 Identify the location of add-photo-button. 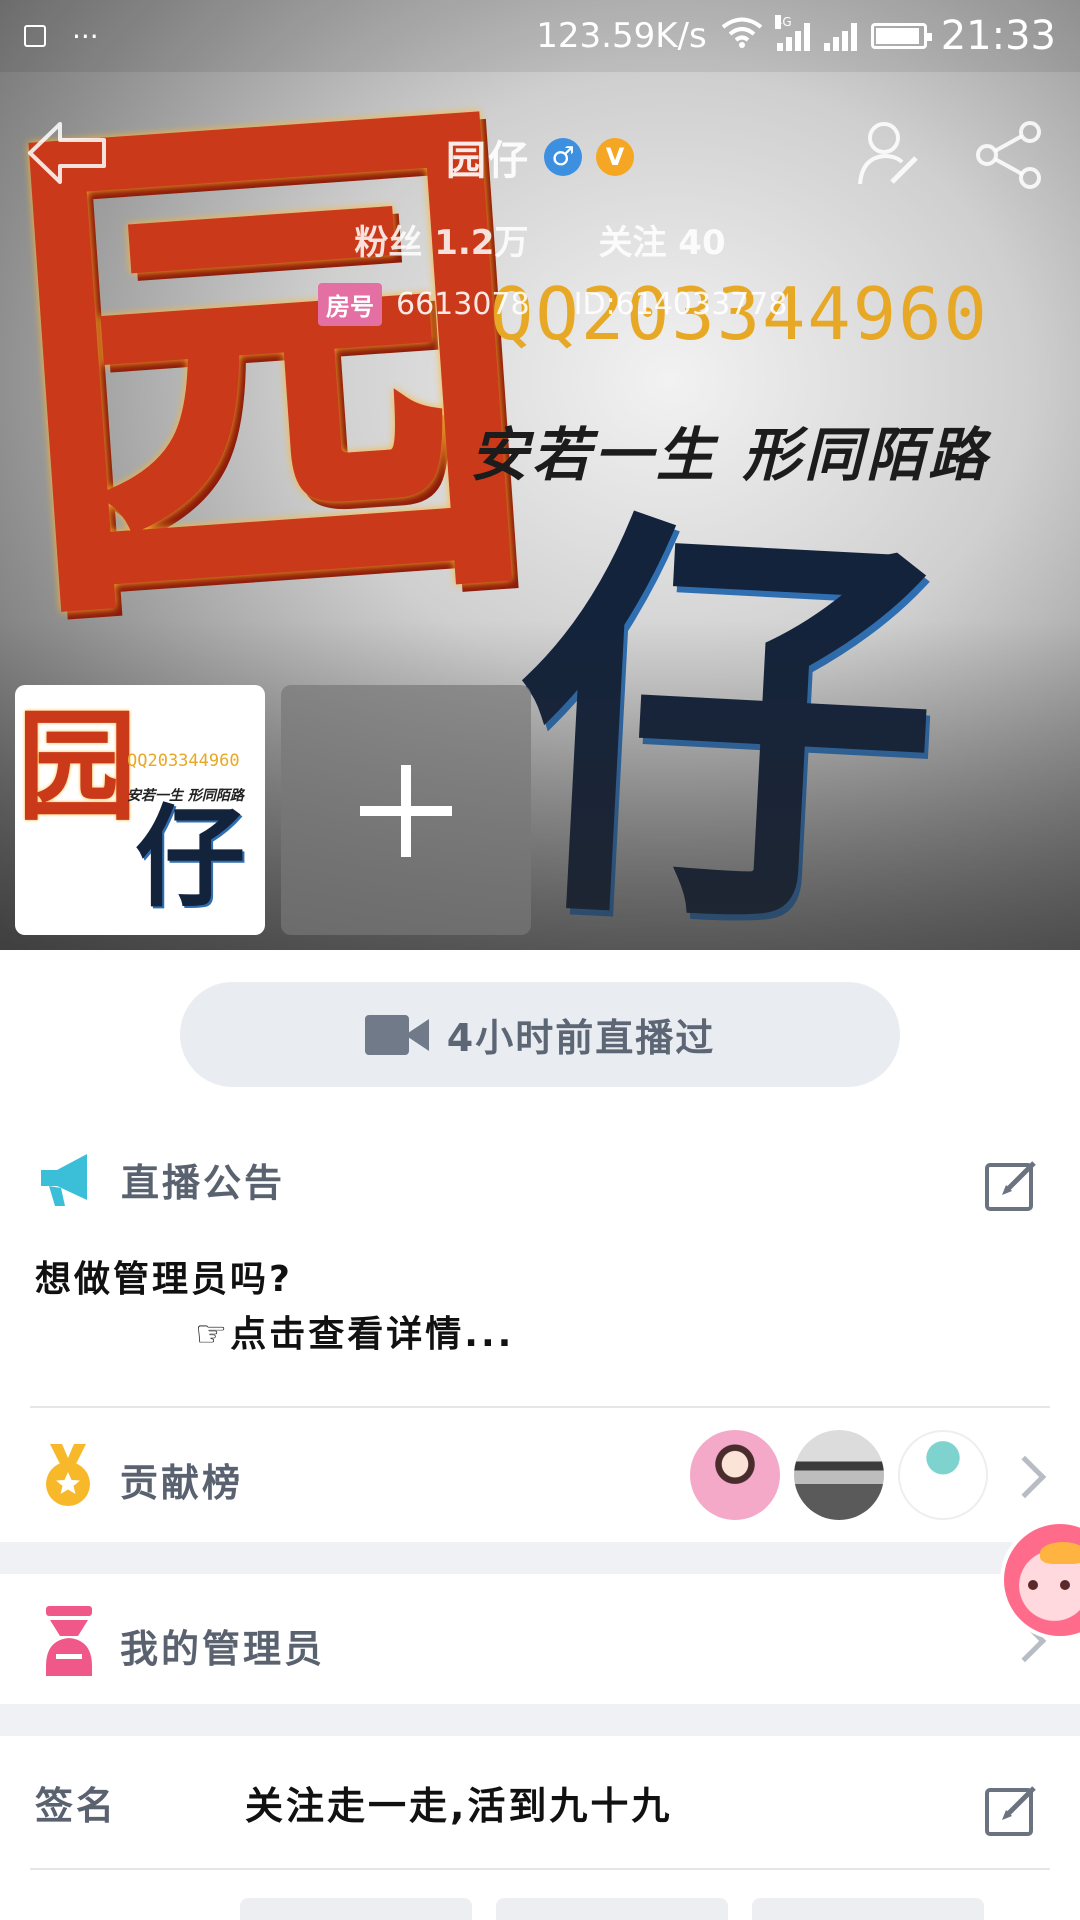
(406, 810).